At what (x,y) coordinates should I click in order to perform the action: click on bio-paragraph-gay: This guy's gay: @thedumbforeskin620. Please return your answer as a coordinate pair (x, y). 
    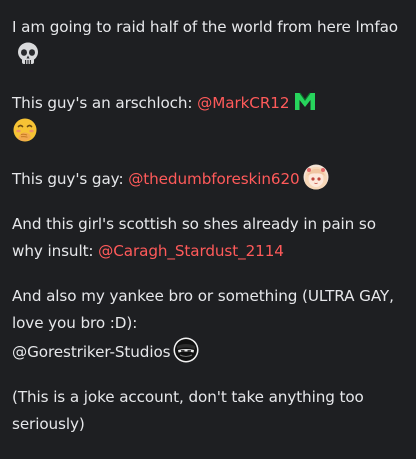
    Looking at the image, I should click on (210, 178).